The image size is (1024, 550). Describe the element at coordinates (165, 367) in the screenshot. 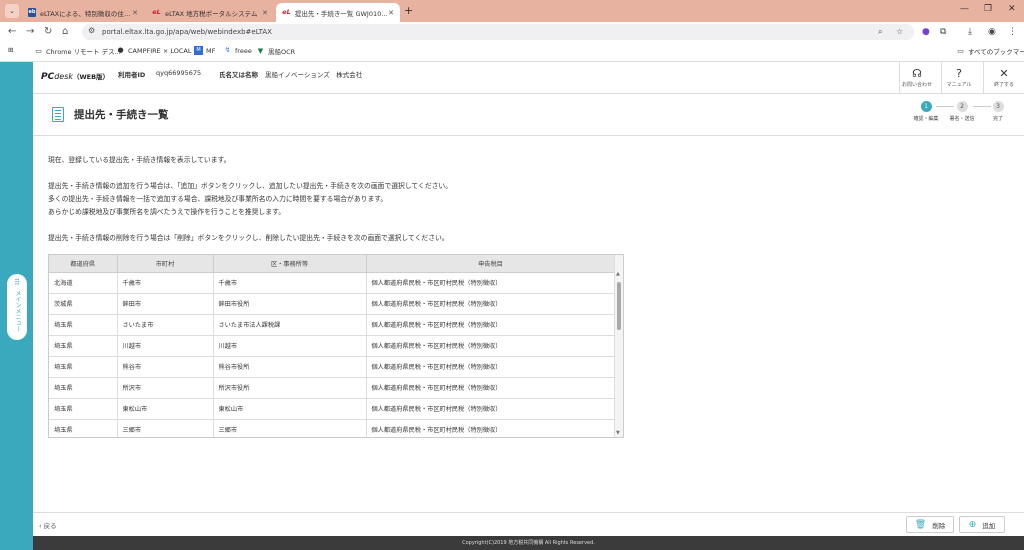

I see `cell-city: 熊谷市` at that location.